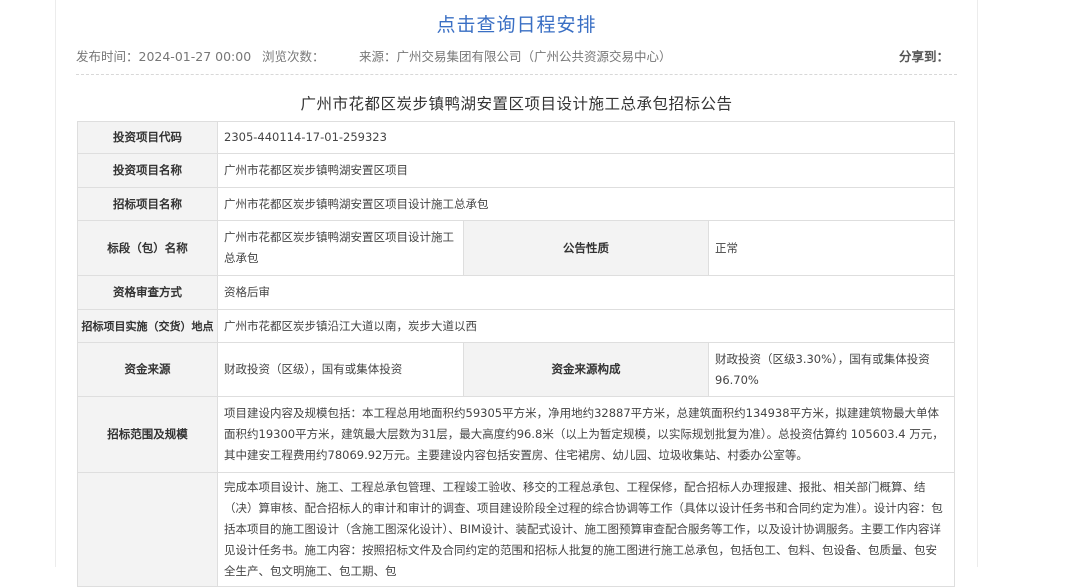 The height and width of the screenshot is (587, 1080). I want to click on fund-composition-value: 财政投资（区级3.30%），国有或集体投资96.70%, so click(831, 369).